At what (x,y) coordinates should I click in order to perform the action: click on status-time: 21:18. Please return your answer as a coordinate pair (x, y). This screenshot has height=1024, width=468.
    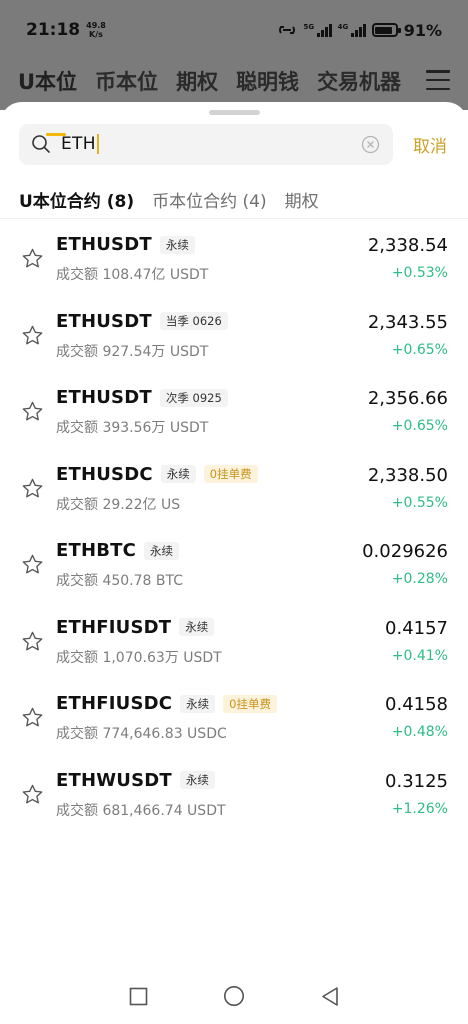
    Looking at the image, I should click on (53, 30).